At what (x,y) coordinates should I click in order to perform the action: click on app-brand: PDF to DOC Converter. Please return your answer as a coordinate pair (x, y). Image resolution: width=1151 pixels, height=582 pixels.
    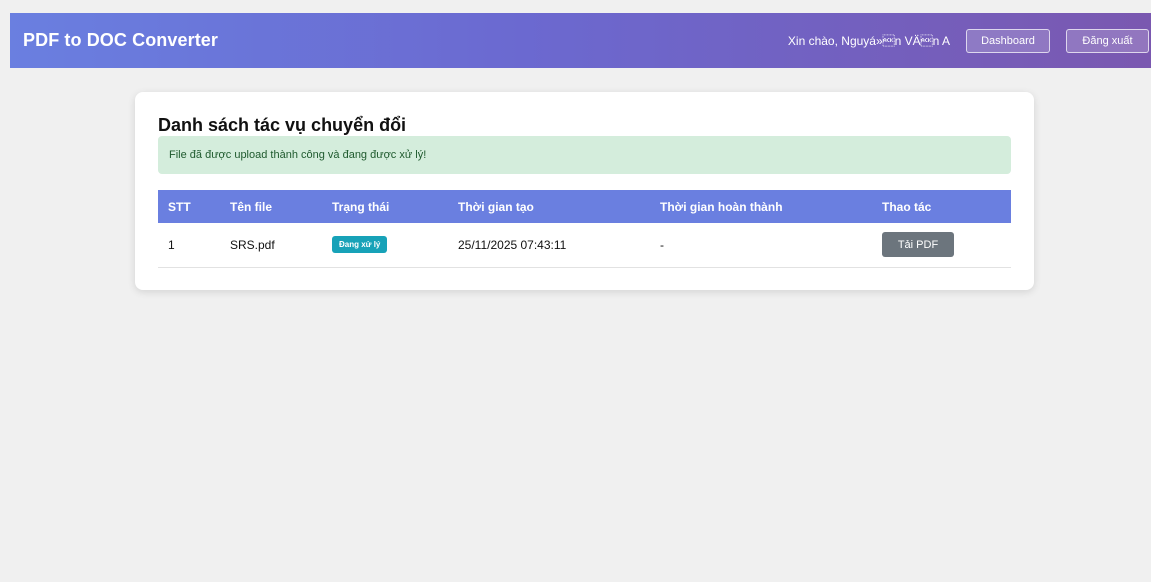
    Looking at the image, I should click on (120, 40).